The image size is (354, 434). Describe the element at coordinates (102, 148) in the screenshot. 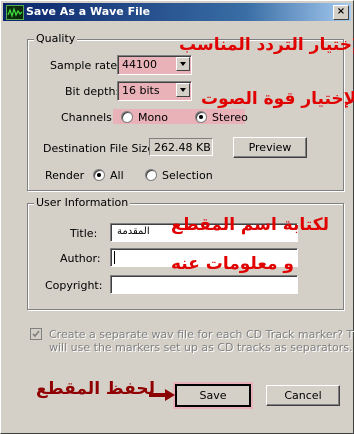

I see `destination-size-label: Destination File Size :` at that location.